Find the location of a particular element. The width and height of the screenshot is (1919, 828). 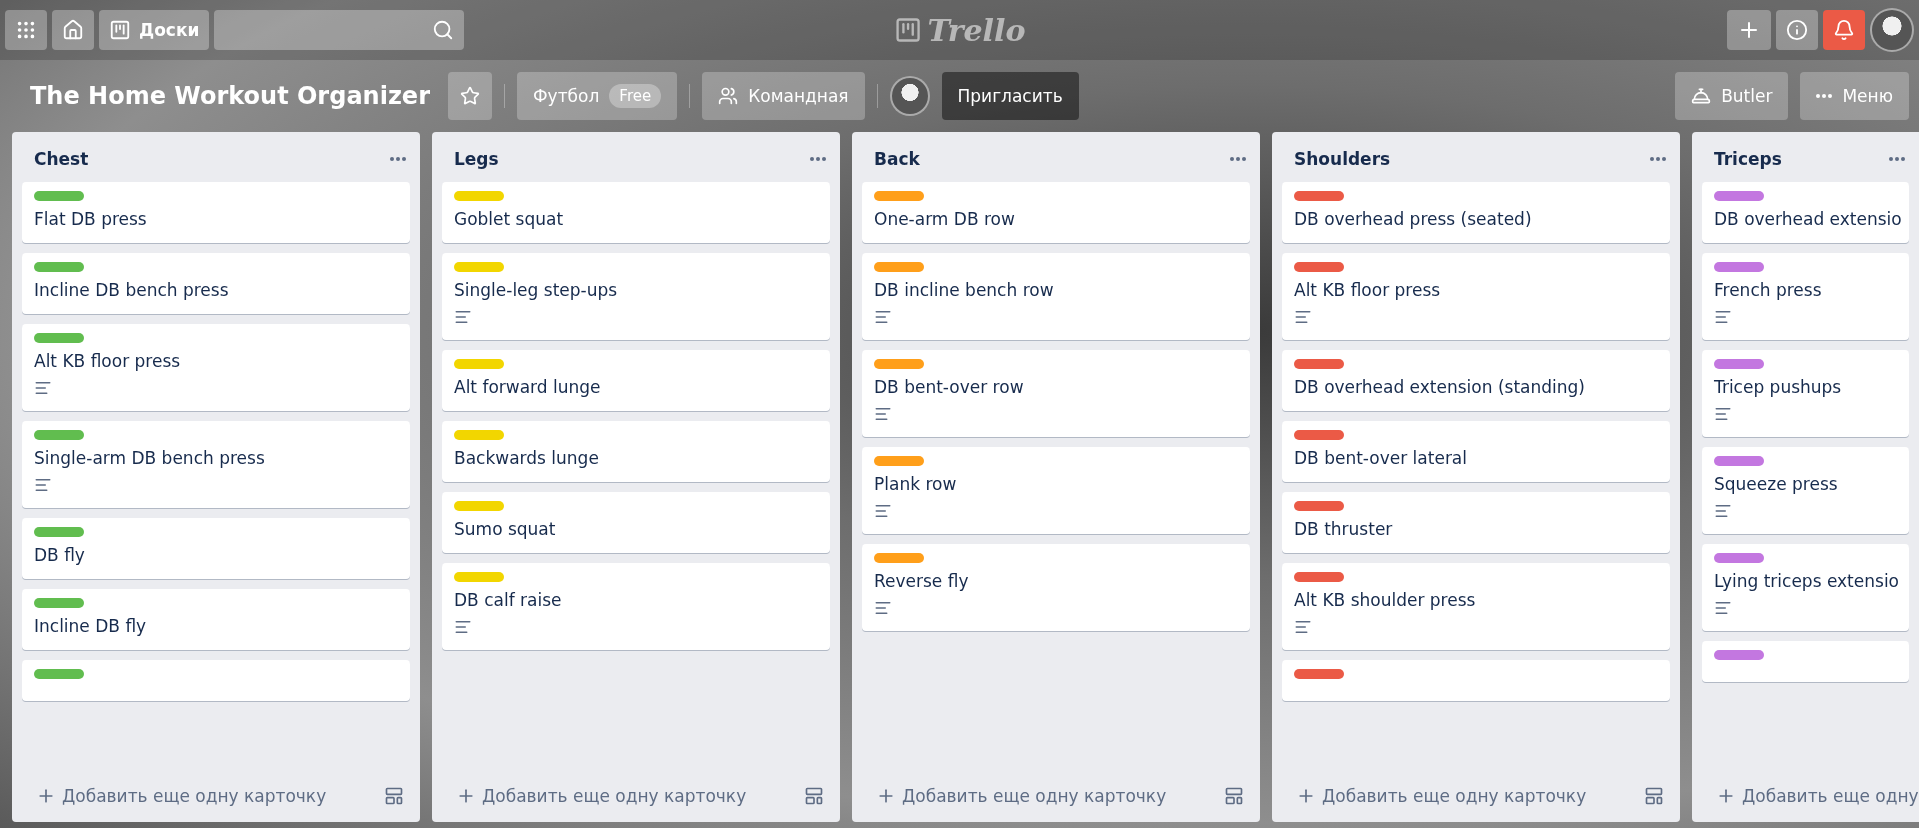

home-button is located at coordinates (73, 30).